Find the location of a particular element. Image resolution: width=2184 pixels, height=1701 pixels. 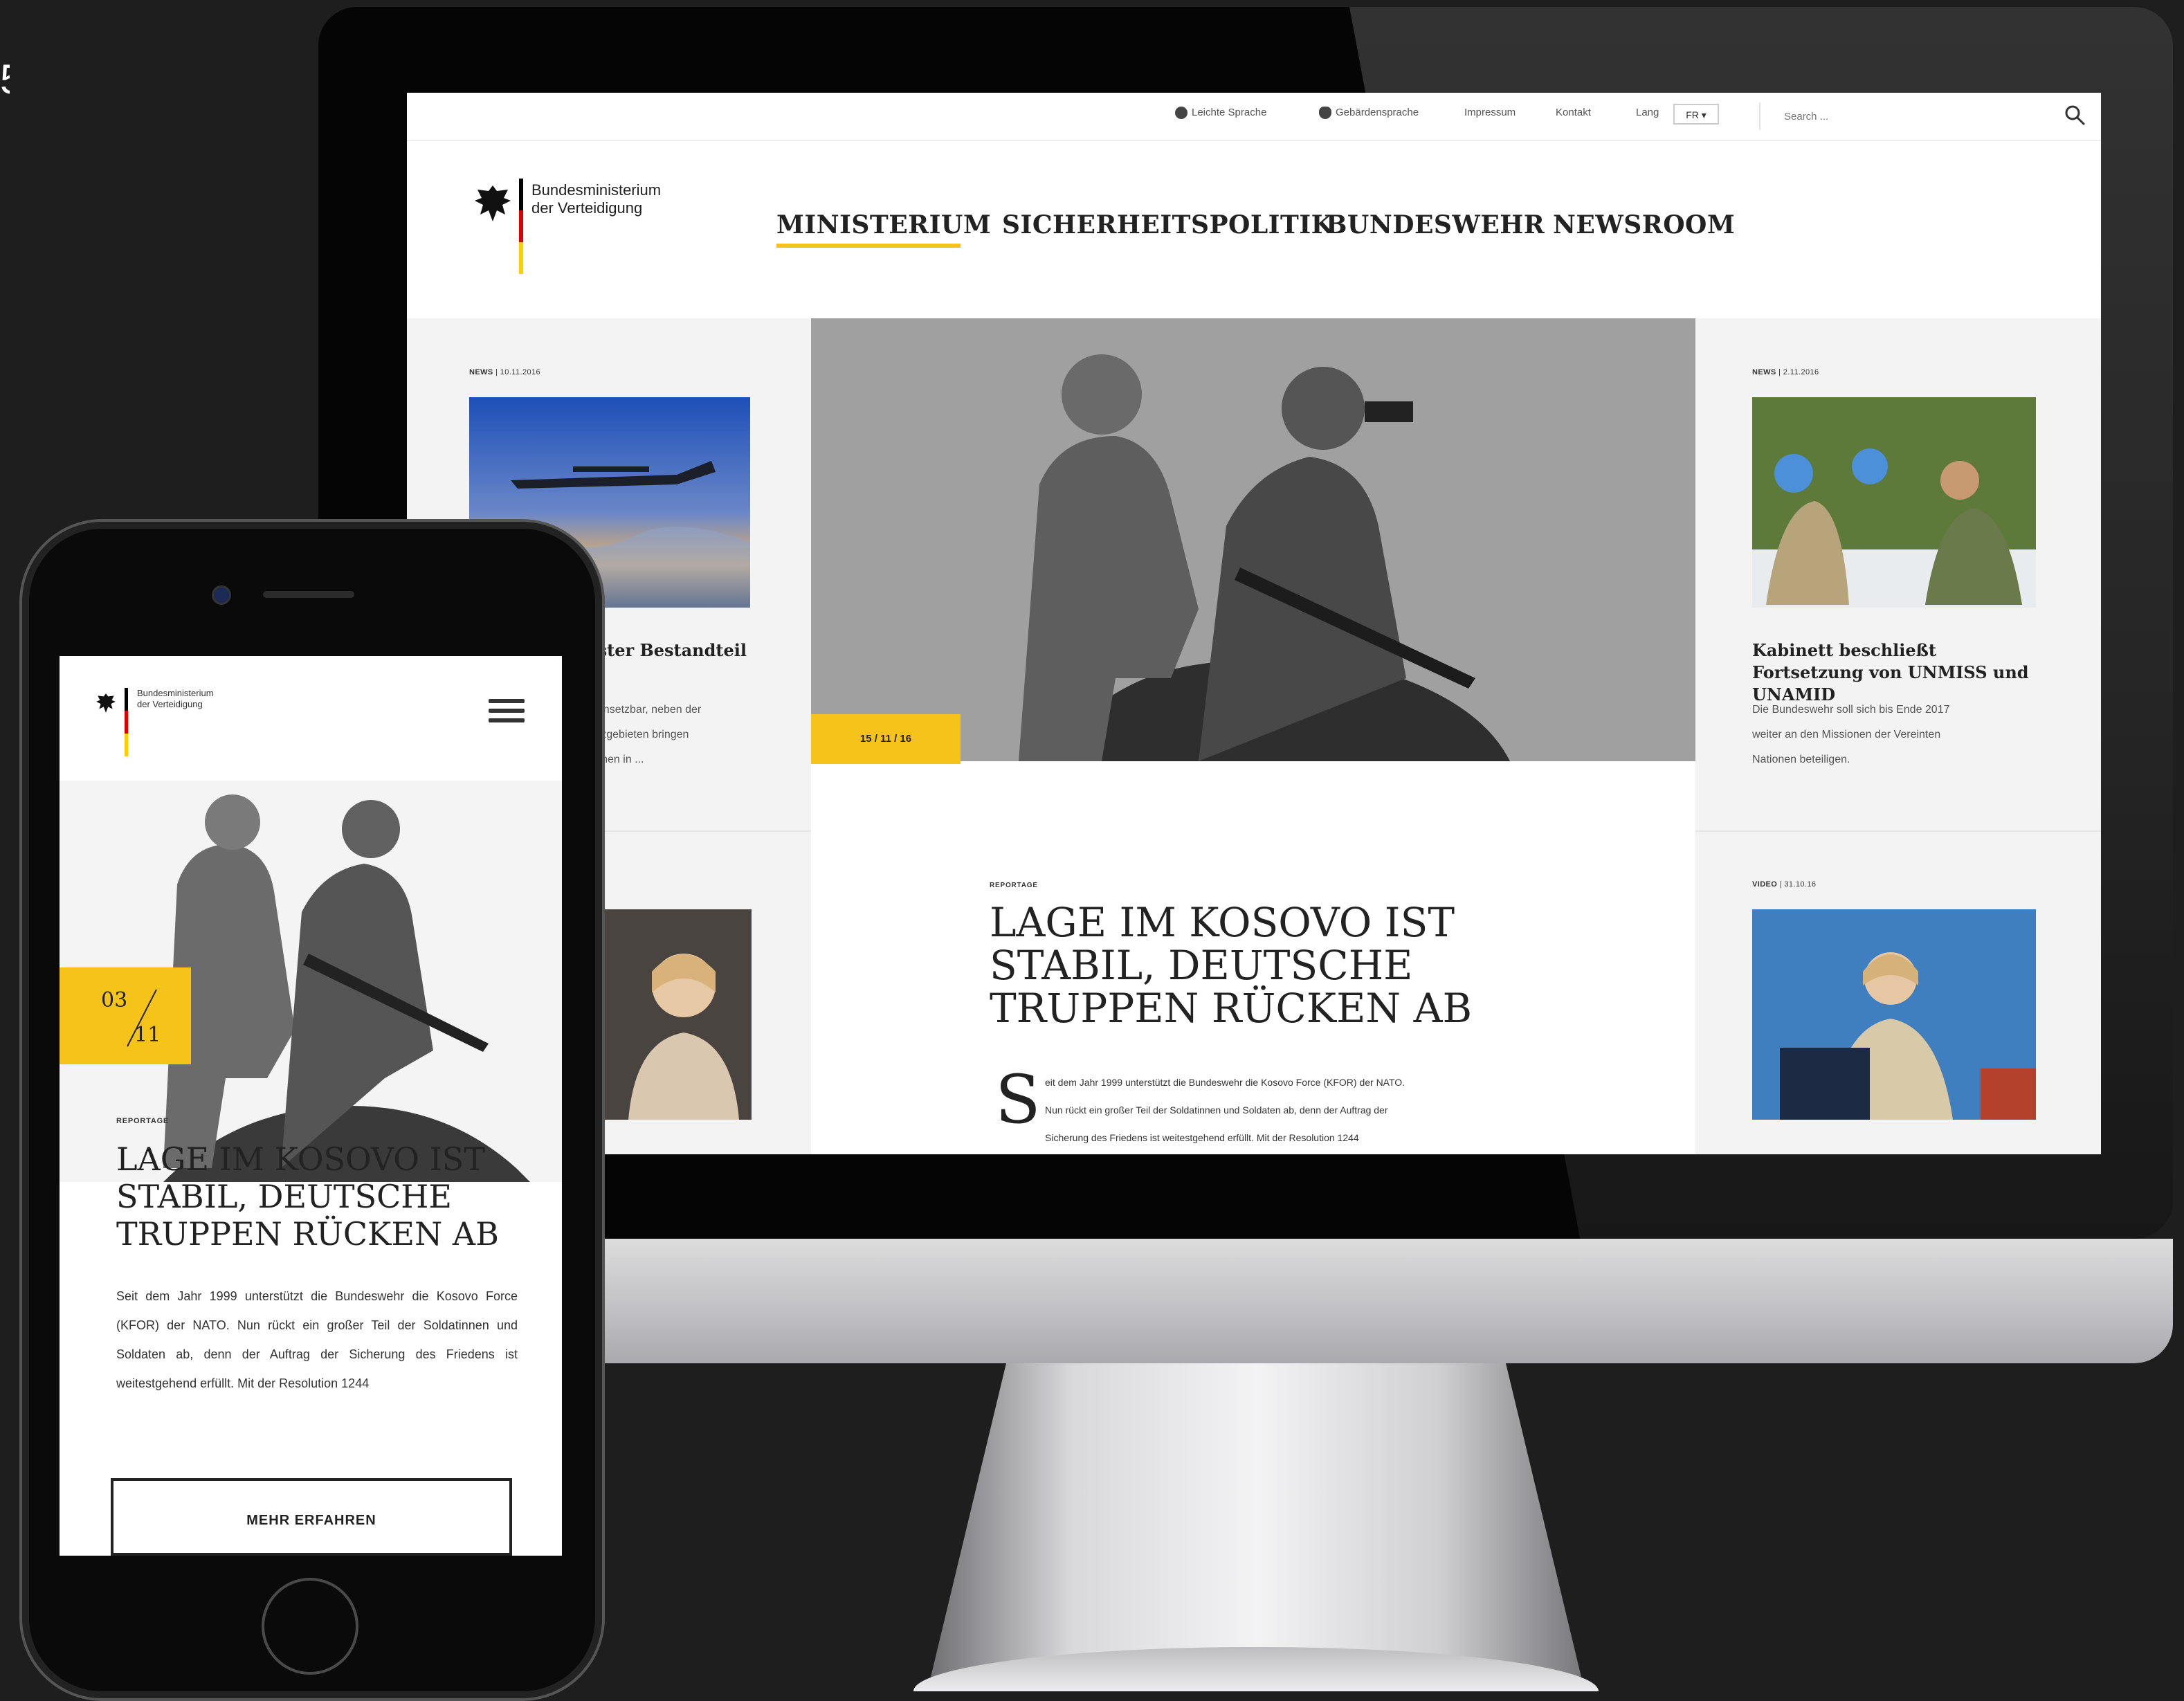

utility-divider is located at coordinates (1759, 116).